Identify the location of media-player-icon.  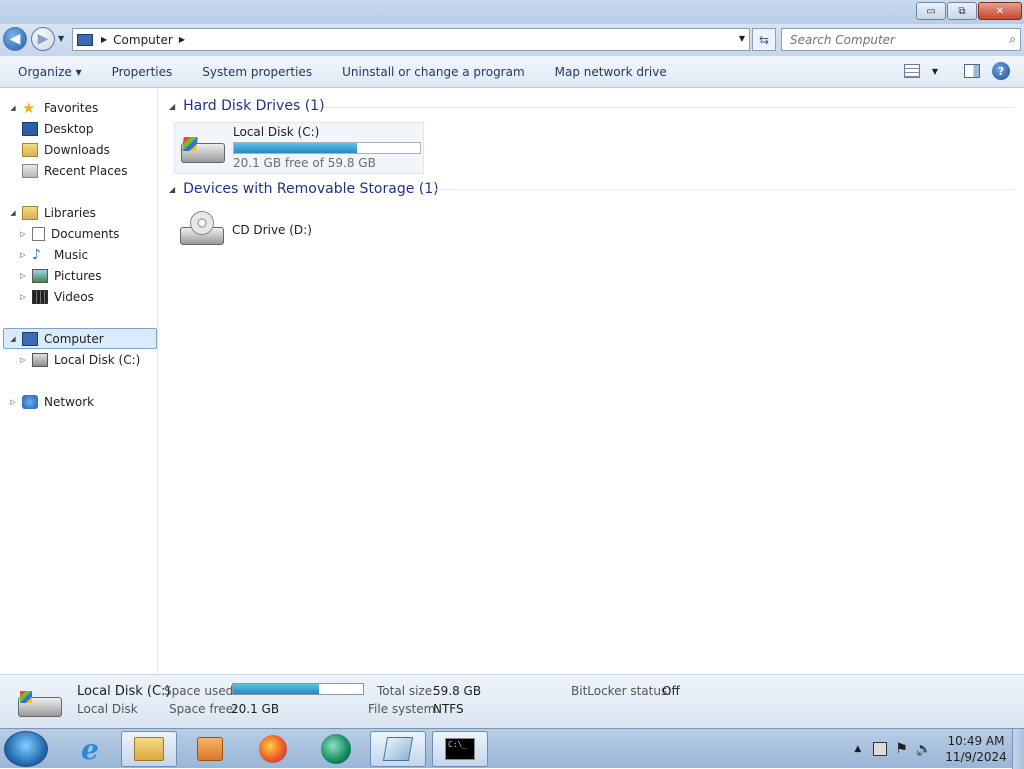
(210, 749).